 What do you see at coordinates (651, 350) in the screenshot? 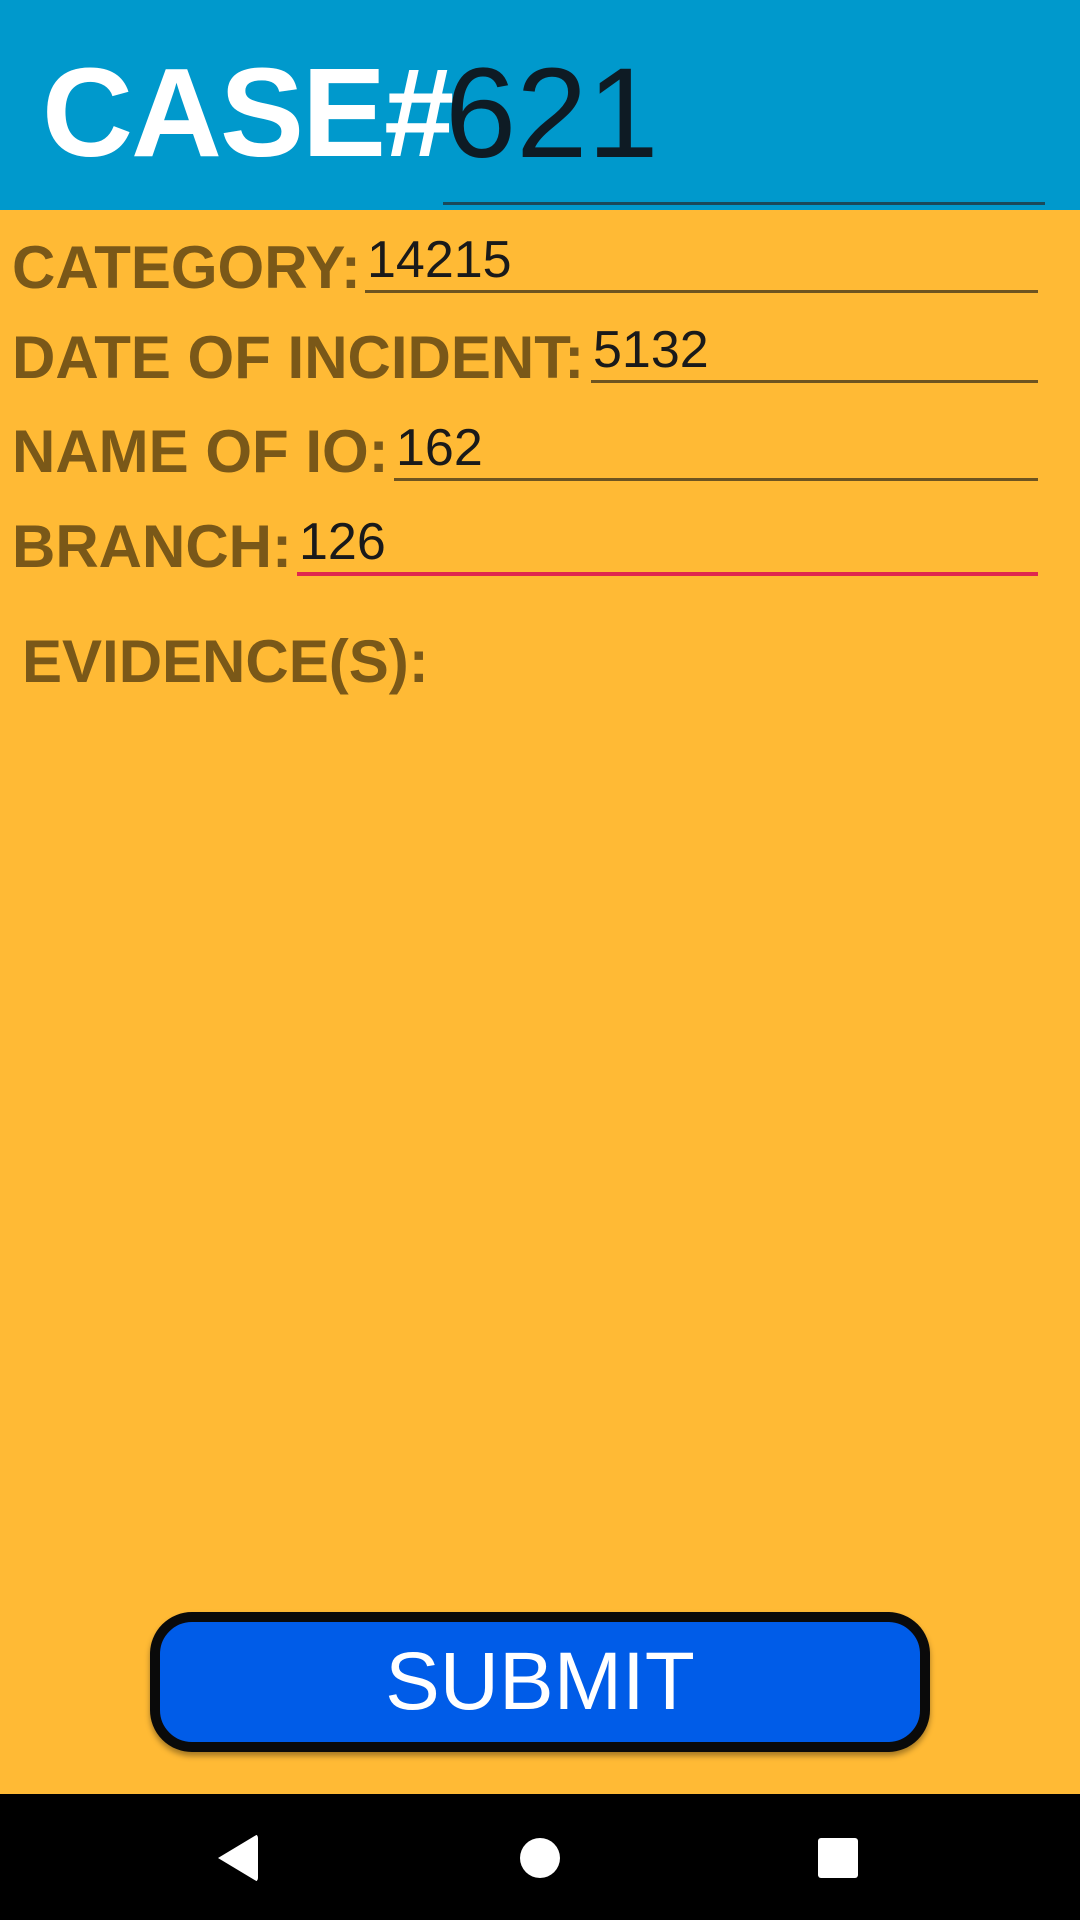
I see `date-of-incident-value: 5132` at bounding box center [651, 350].